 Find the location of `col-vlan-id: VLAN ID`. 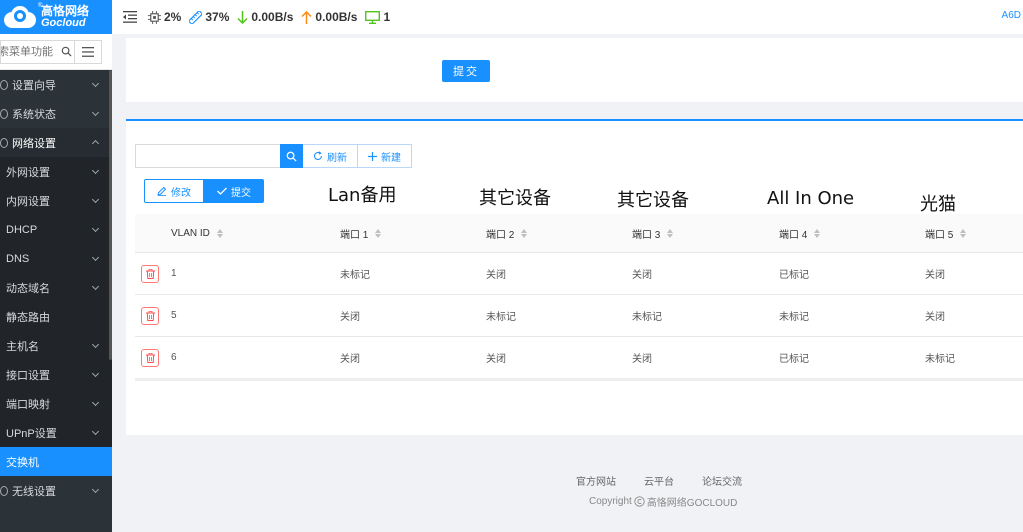

col-vlan-id: VLAN ID is located at coordinates (197, 233).